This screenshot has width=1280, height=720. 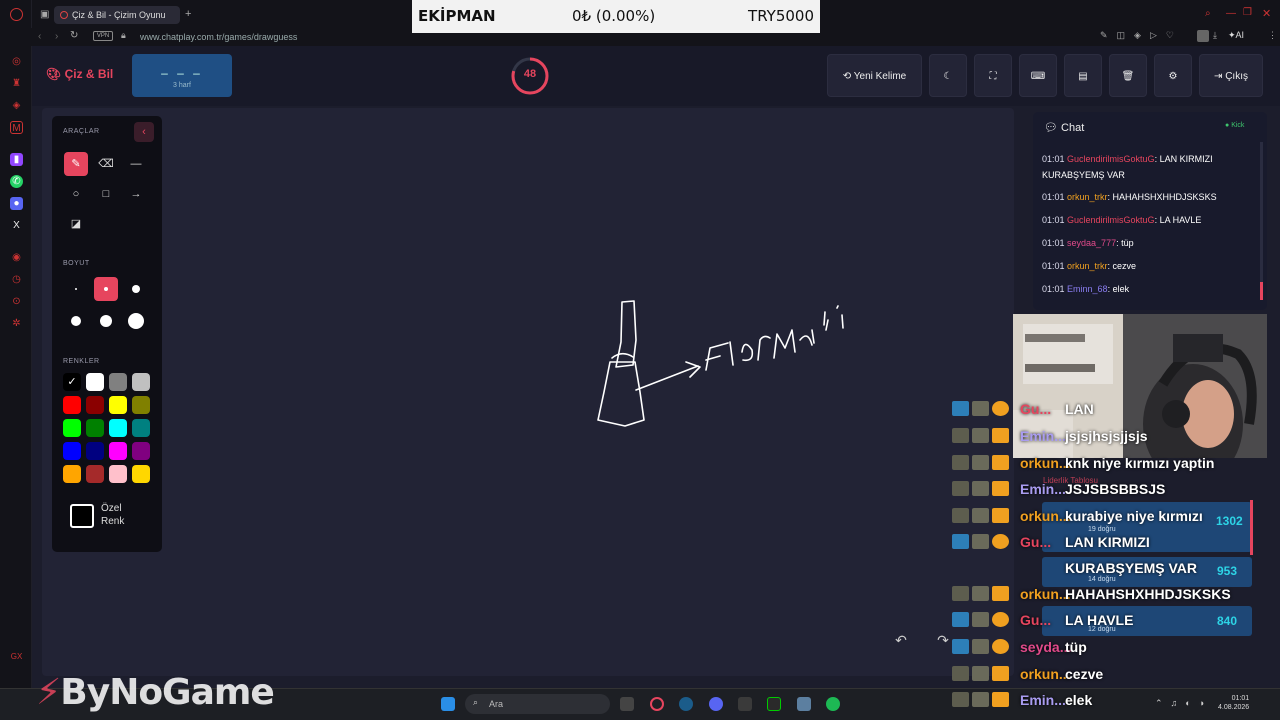 I want to click on trash-button: 🗑︎, so click(x=1128, y=75).